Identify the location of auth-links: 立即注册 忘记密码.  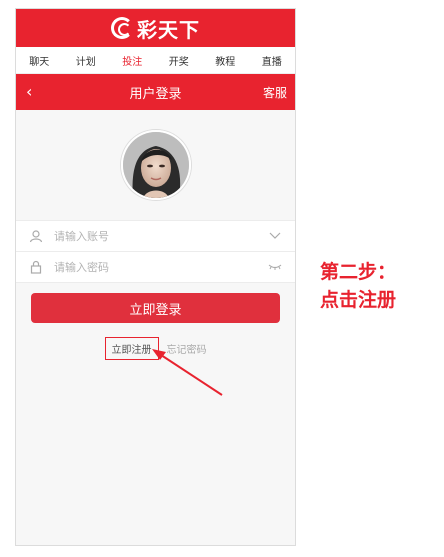
(155, 348).